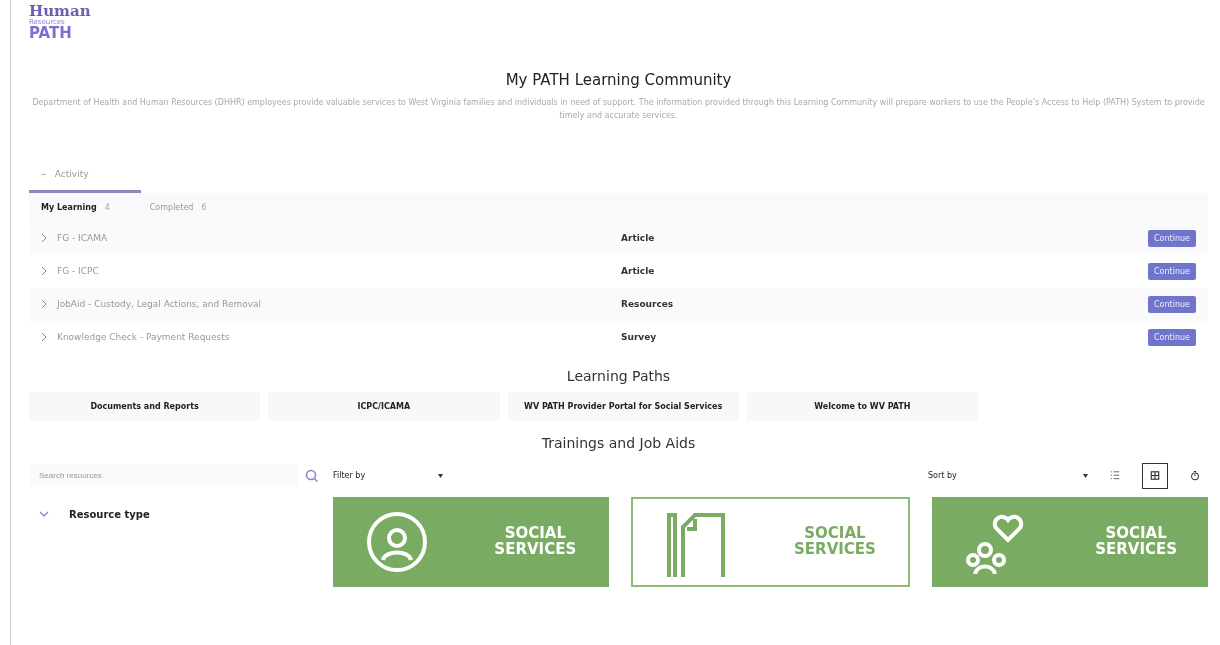 Image resolution: width=1220 pixels, height=645 pixels. Describe the element at coordinates (618, 442) in the screenshot. I see `section-title: Trainings and Job Aids` at that location.